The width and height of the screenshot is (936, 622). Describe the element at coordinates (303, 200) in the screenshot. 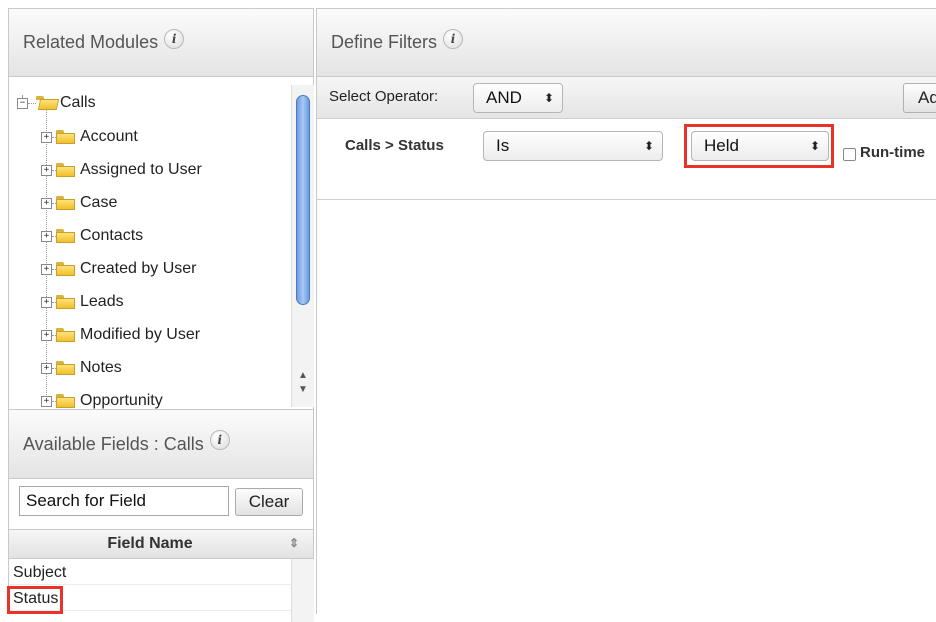

I see `scrollbar-thumb` at that location.